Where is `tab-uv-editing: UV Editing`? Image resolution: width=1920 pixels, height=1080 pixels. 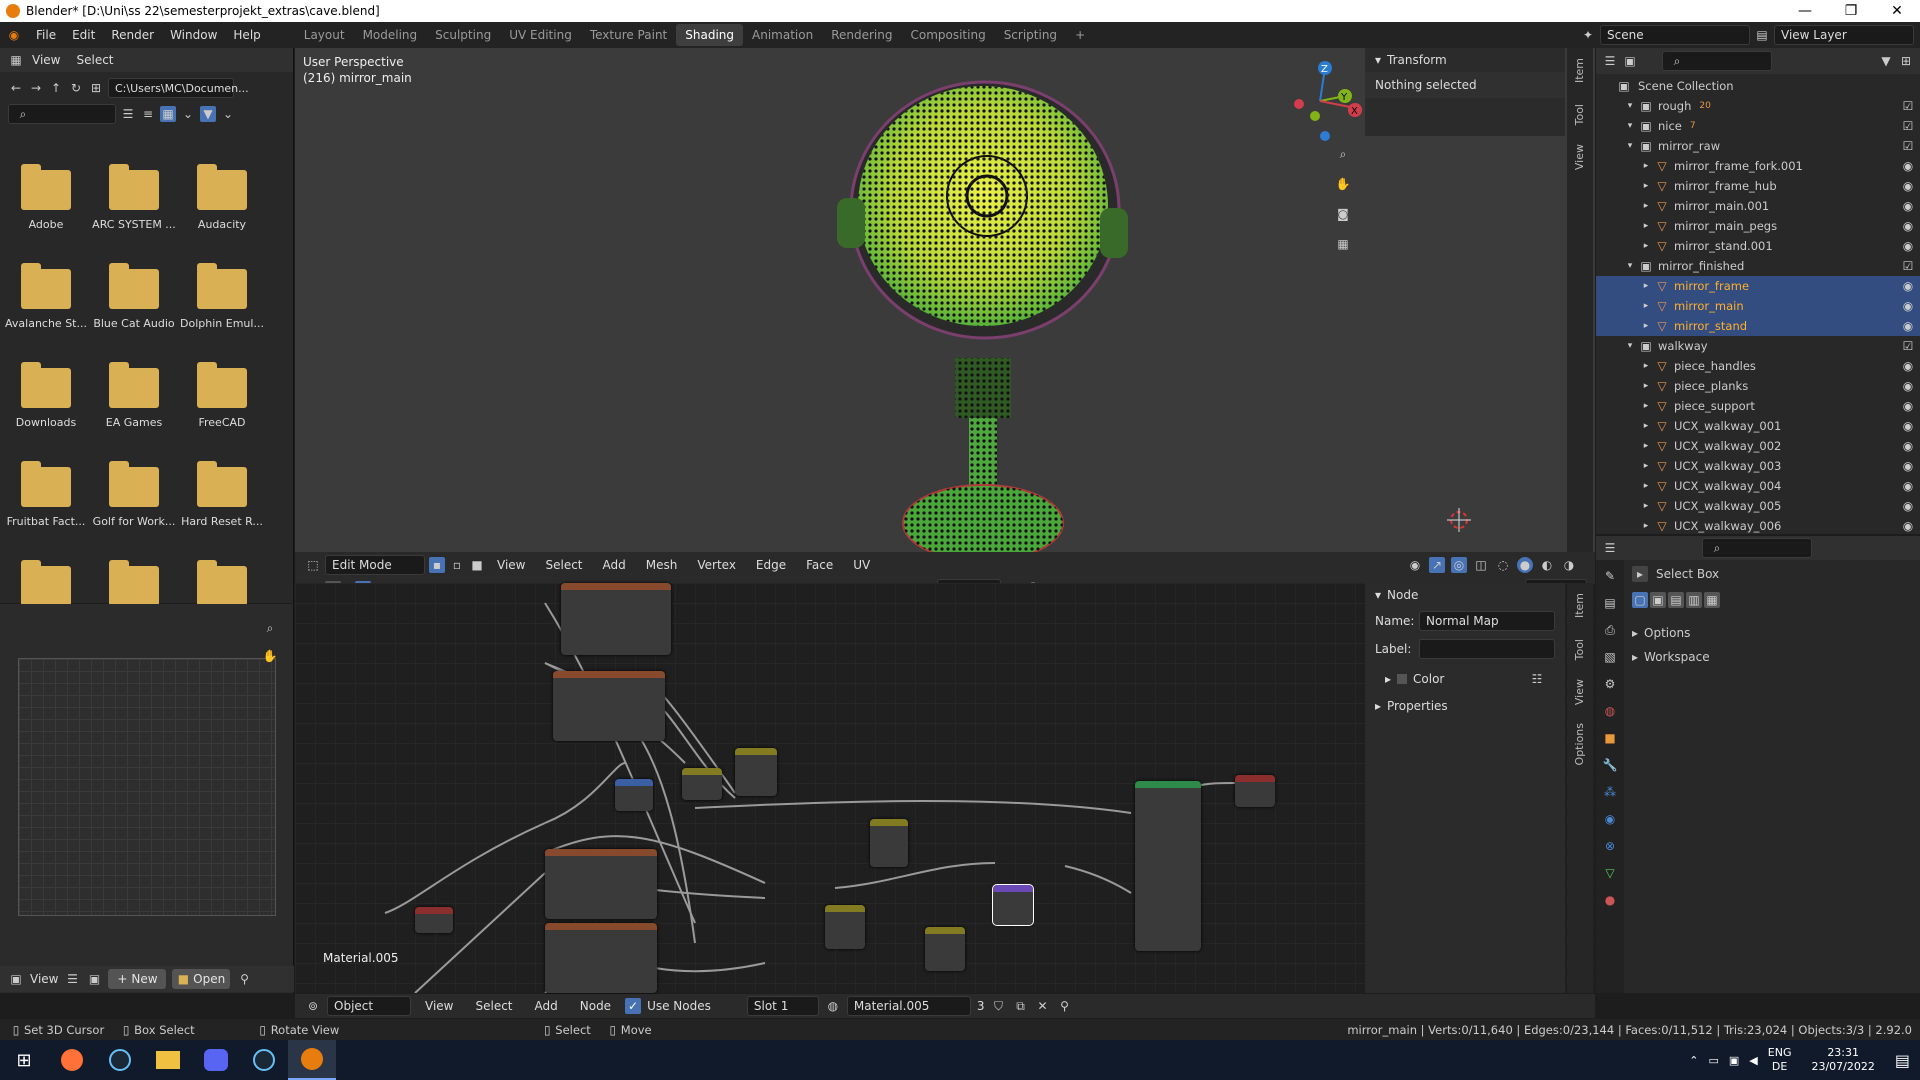 tab-uv-editing: UV Editing is located at coordinates (540, 35).